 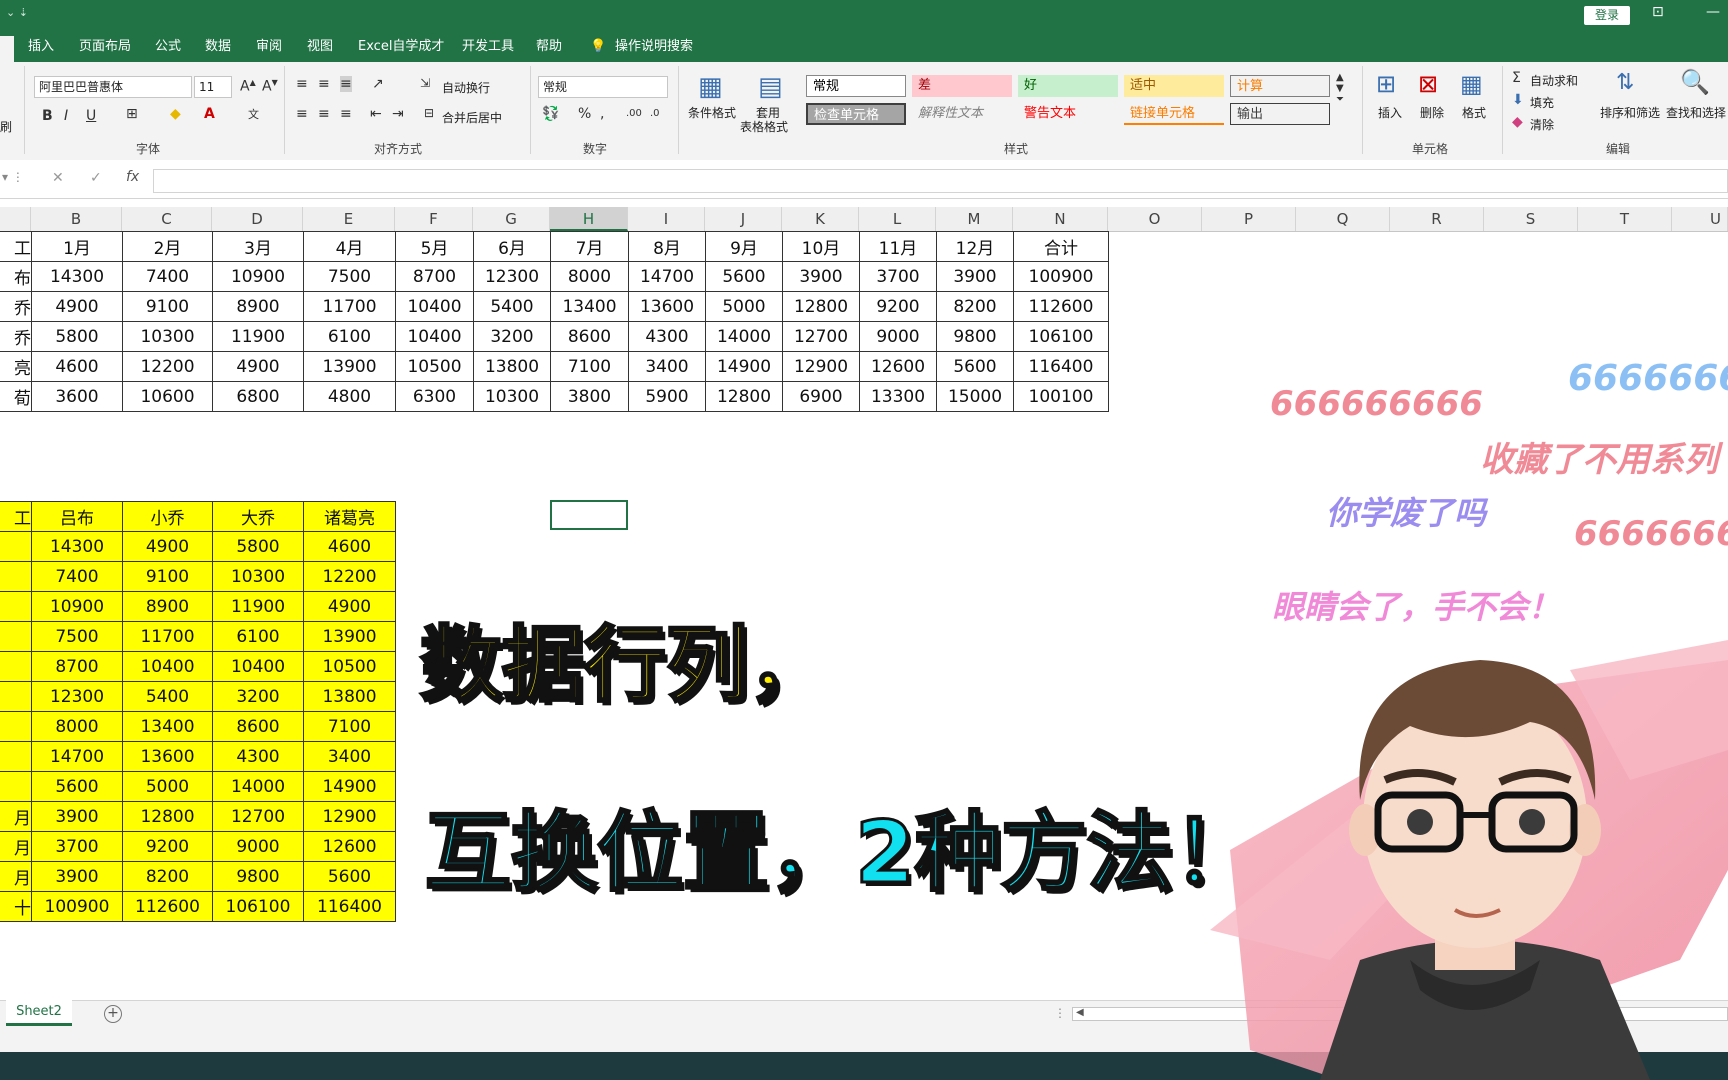 I want to click on cell: 100100, so click(x=1061, y=396).